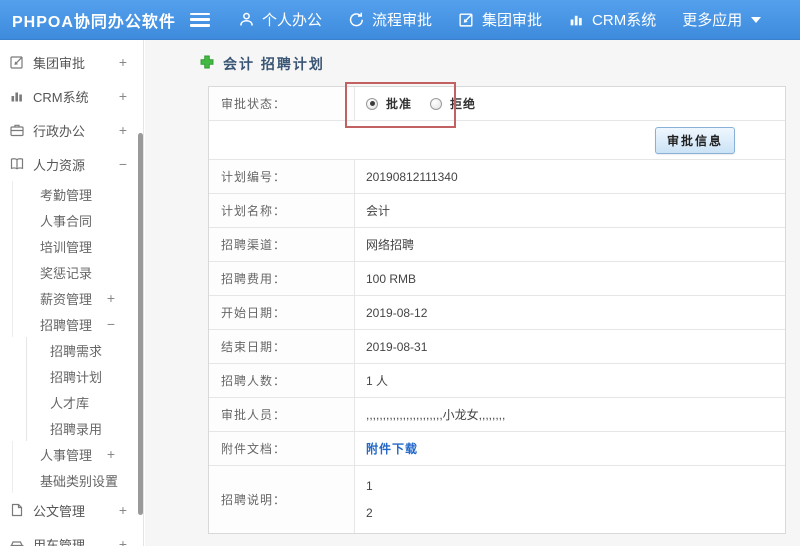 This screenshot has height=546, width=800. Describe the element at coordinates (282, 380) in the screenshot. I see `field-label: 招聘人数：` at that location.